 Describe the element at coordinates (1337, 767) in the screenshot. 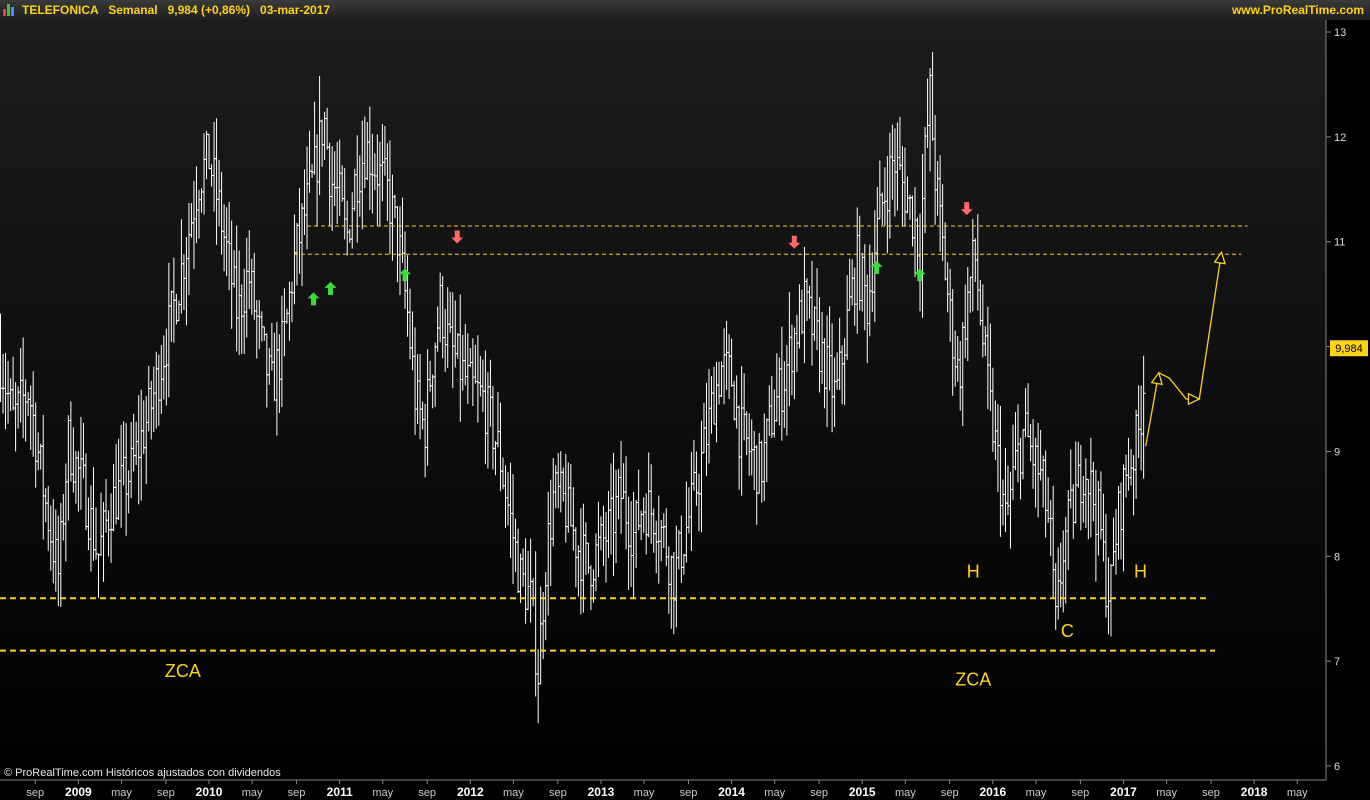

I see `price-tick-label: 6` at that location.